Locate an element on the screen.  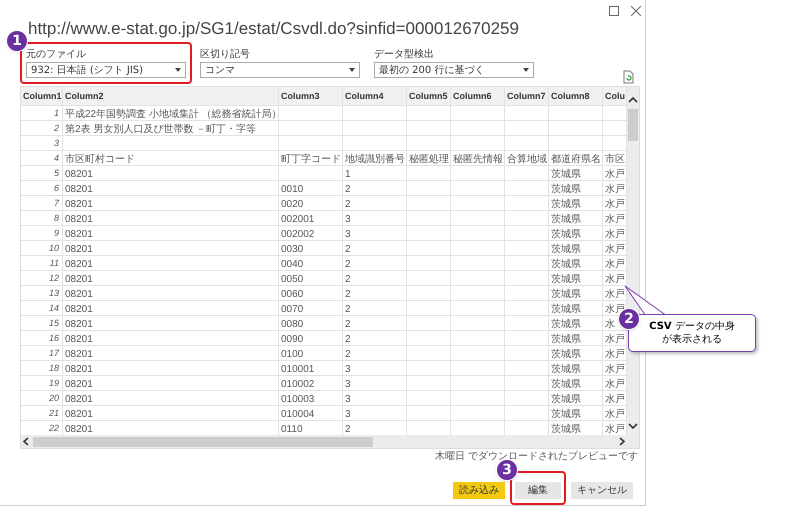
dropdown: 932: 日本語 (シフト JIS) is located at coordinates (106, 70).